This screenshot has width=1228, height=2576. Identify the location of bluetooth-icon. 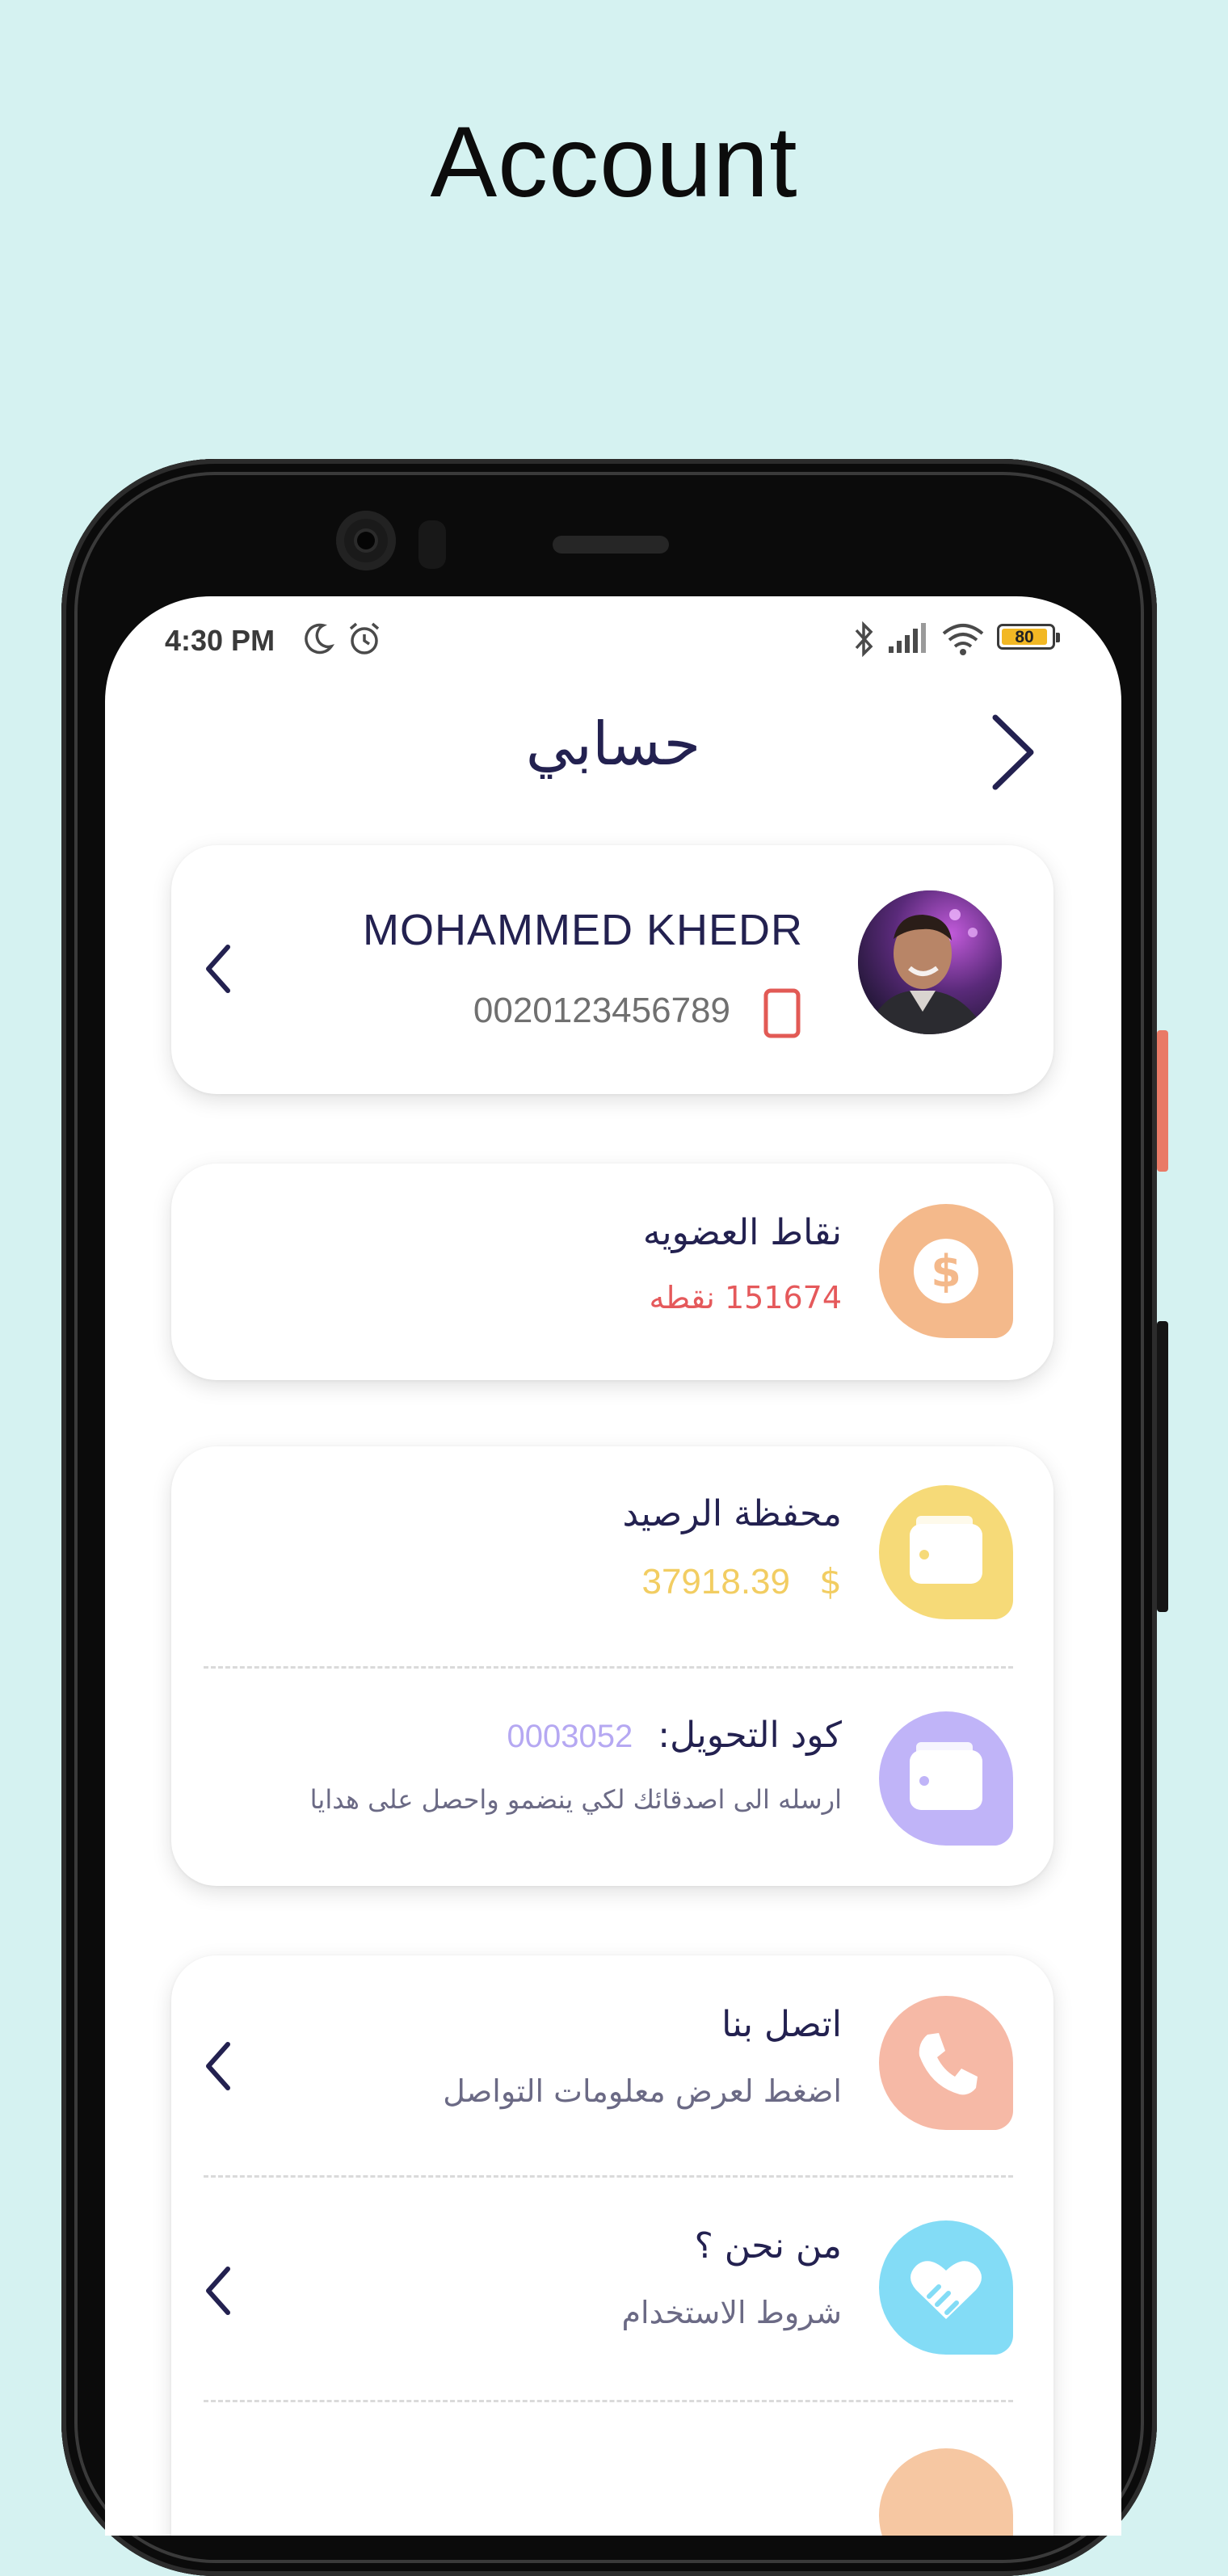
(864, 639).